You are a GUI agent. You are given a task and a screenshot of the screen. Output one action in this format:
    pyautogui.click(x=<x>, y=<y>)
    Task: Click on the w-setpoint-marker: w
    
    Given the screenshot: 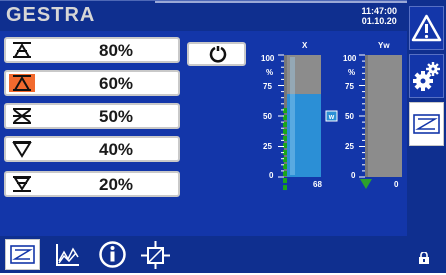 What is the action you would take?
    pyautogui.click(x=331, y=116)
    